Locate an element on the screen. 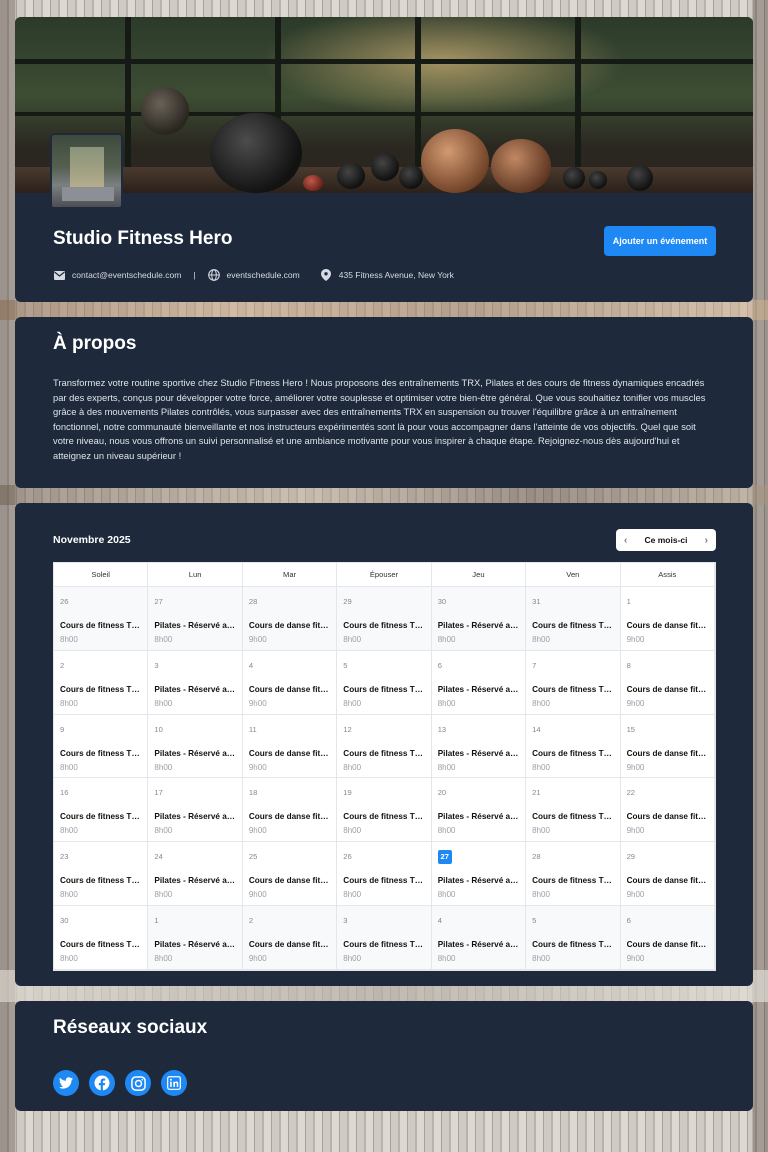 Image resolution: width=768 pixels, height=1152 pixels. calendar-day-cell: 29 Cours de danse fitness 9h00 is located at coordinates (667, 874).